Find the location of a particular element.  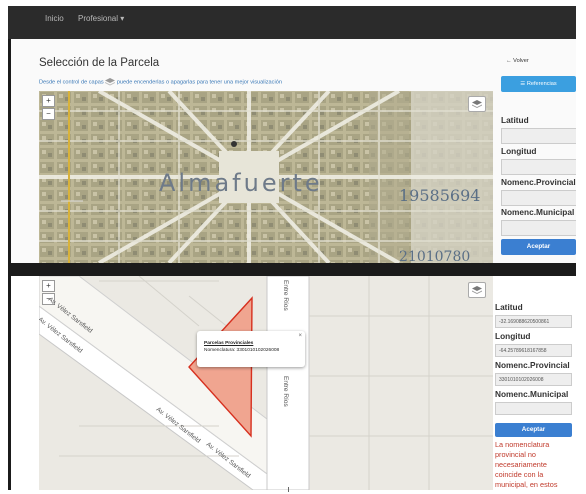

layer-switcher-button is located at coordinates (477, 104).